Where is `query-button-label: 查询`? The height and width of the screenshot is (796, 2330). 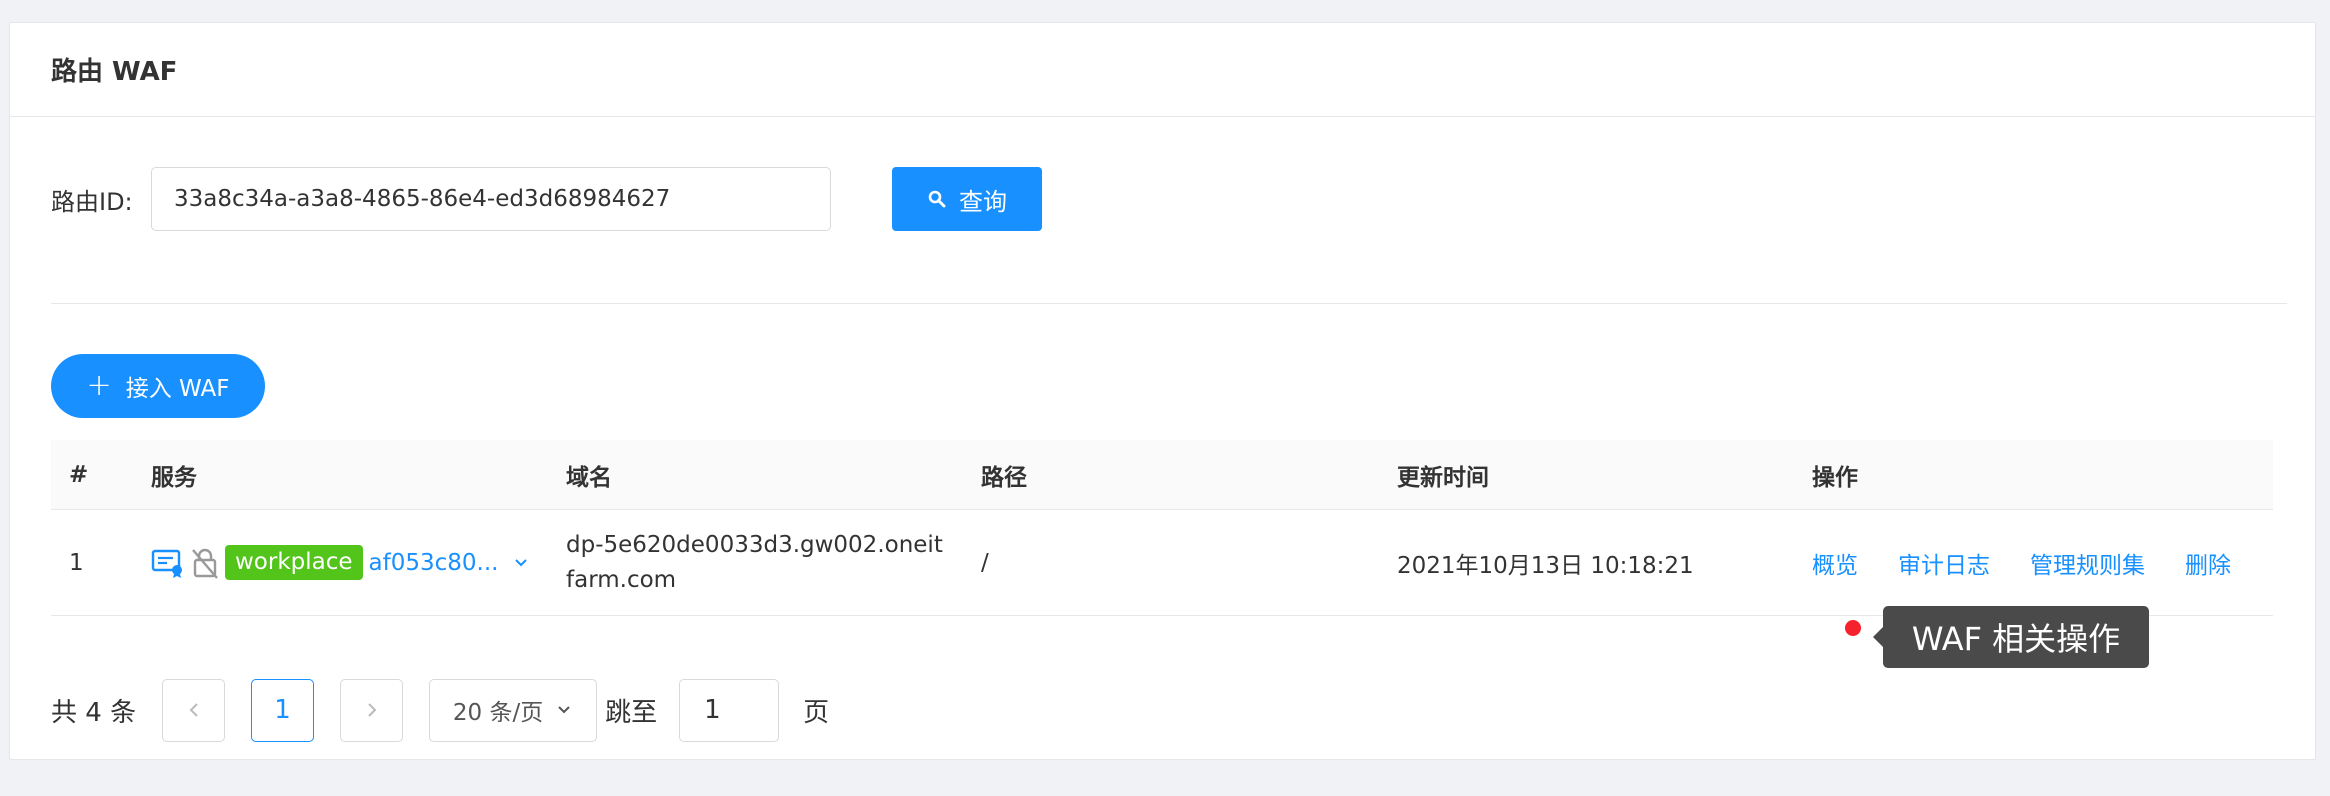 query-button-label: 查询 is located at coordinates (983, 201).